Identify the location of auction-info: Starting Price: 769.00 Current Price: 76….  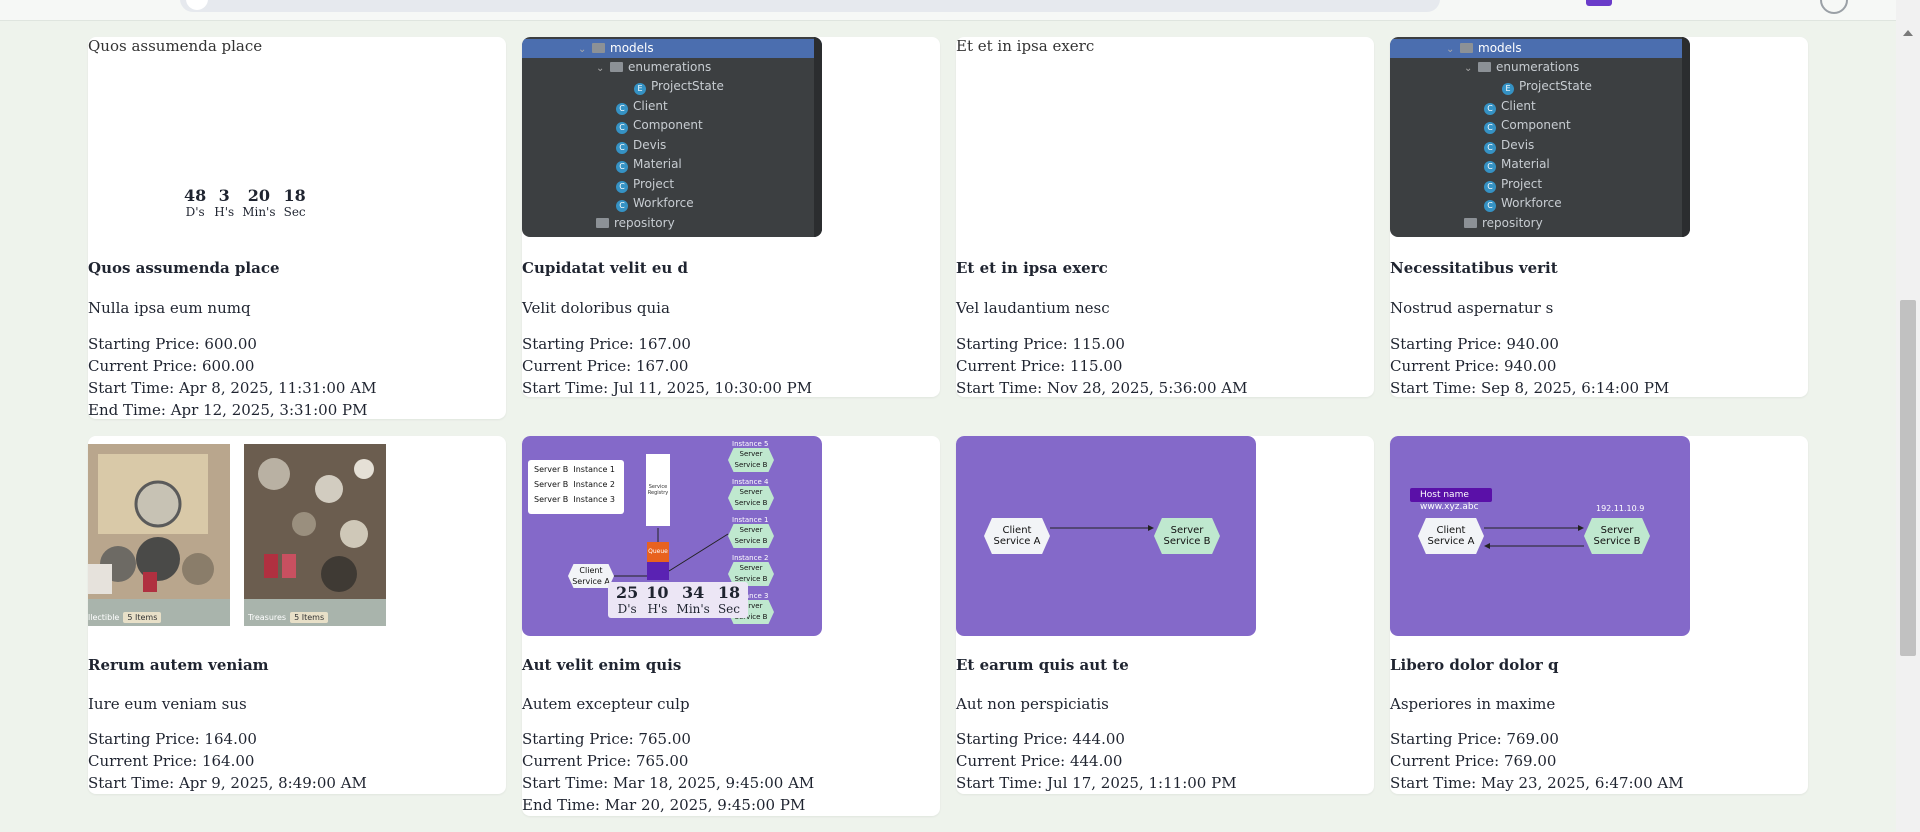
(1537, 761).